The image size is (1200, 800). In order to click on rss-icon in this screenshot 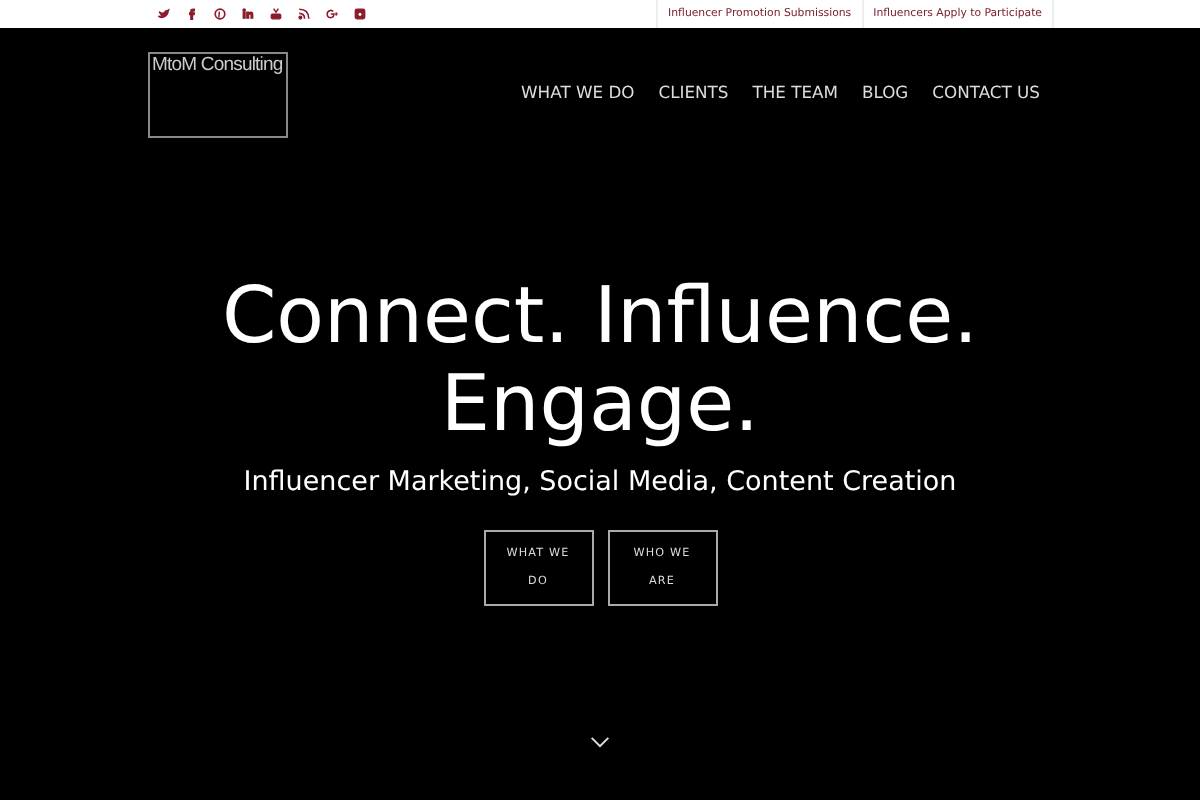, I will do `click(304, 14)`.